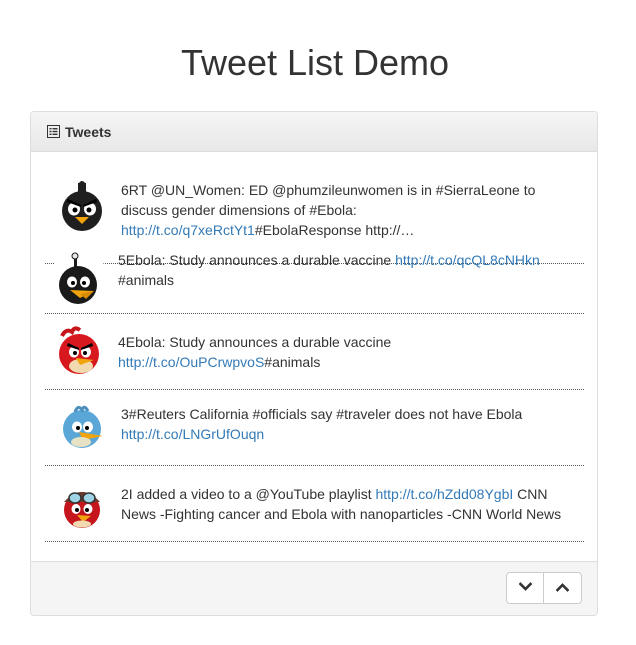  I want to click on pagination-button-group, so click(544, 588).